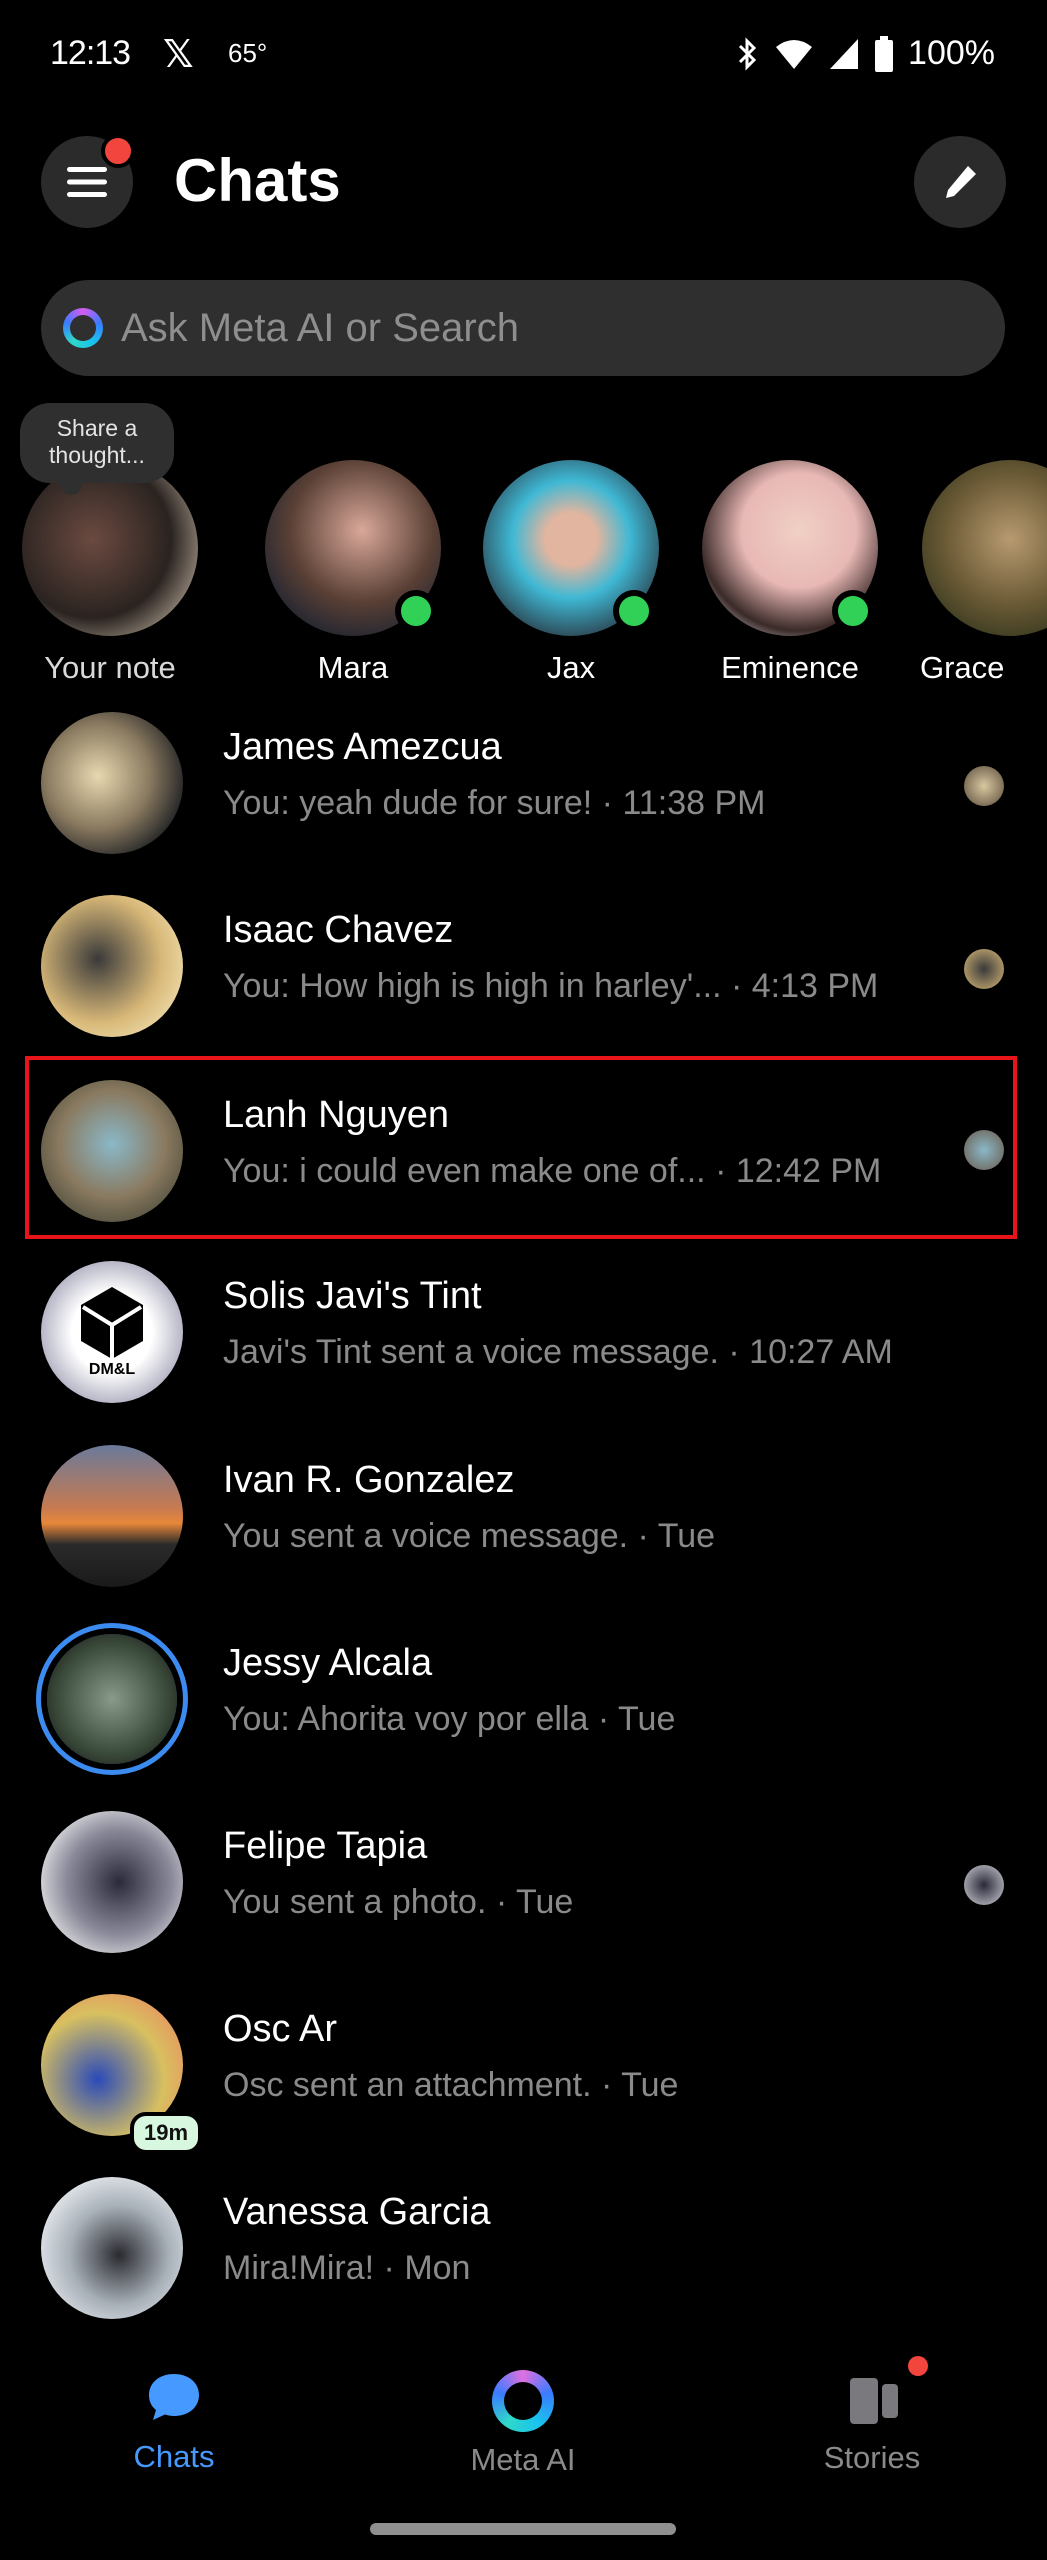 This screenshot has width=1047, height=2560. Describe the element at coordinates (962, 667) in the screenshot. I see `story-name: Grace` at that location.